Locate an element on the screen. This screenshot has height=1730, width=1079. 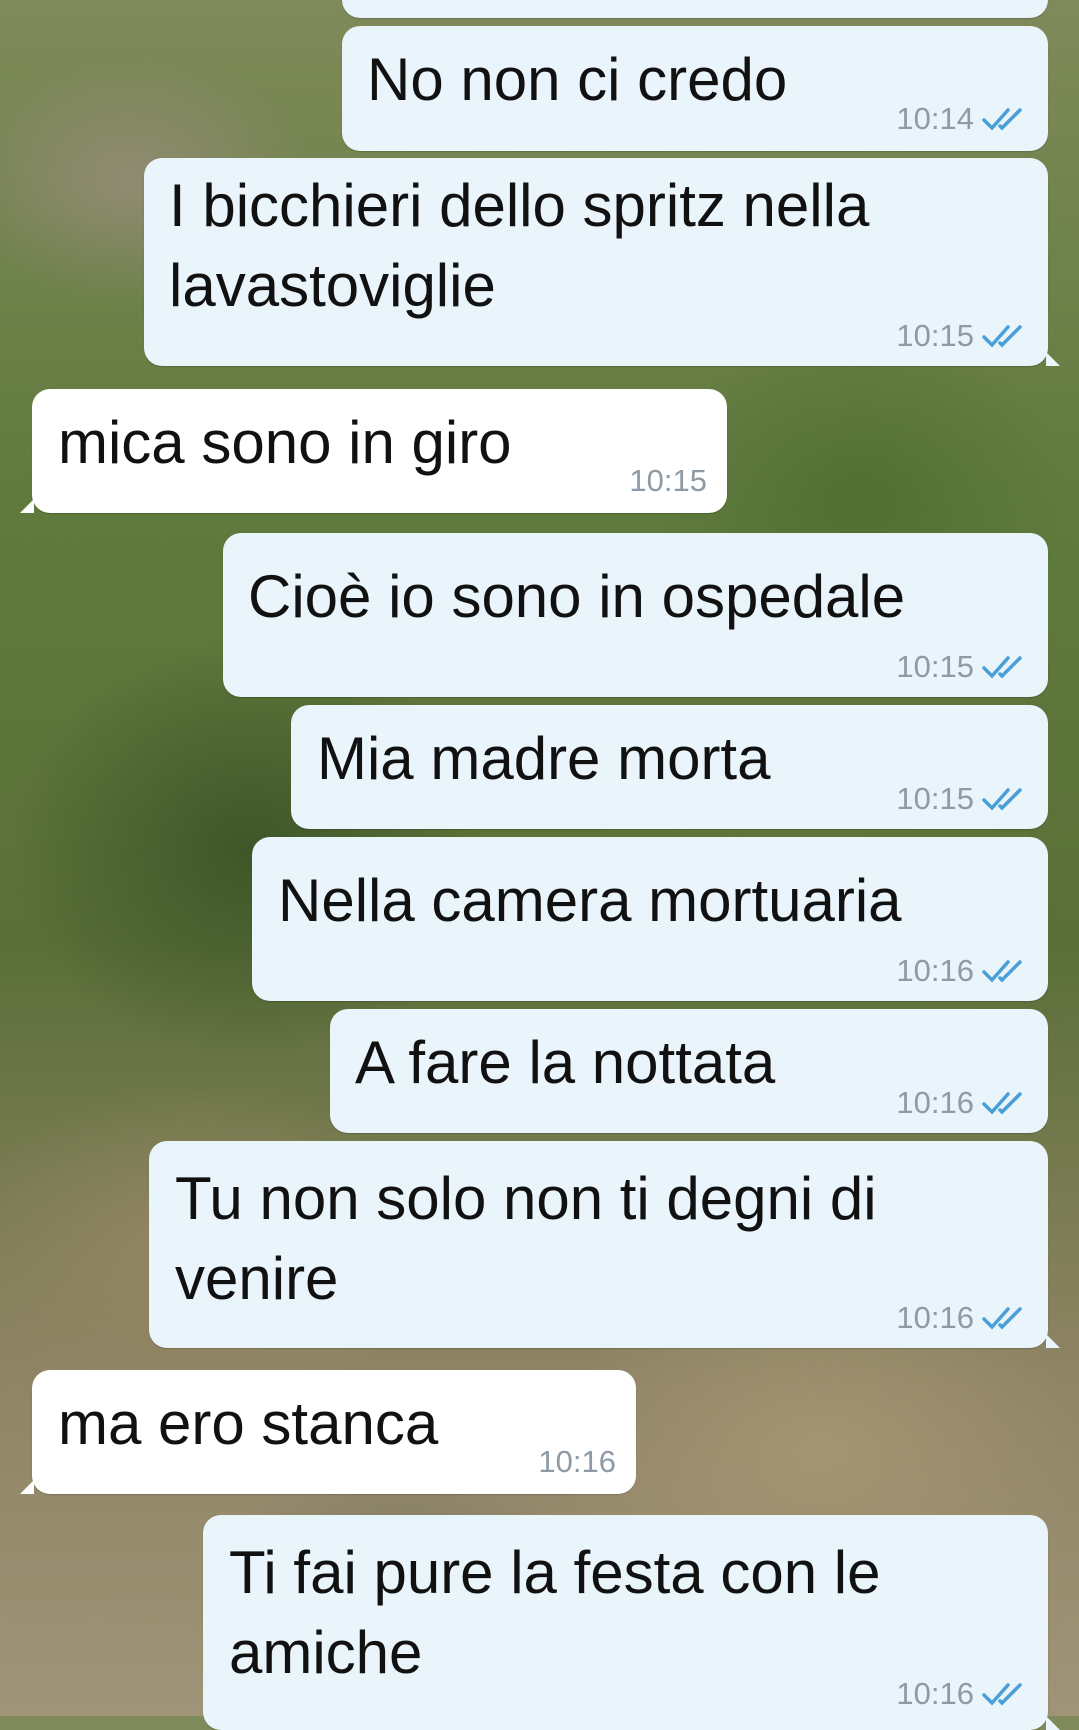
message-text: mica sono in giro is located at coordinates (285, 442).